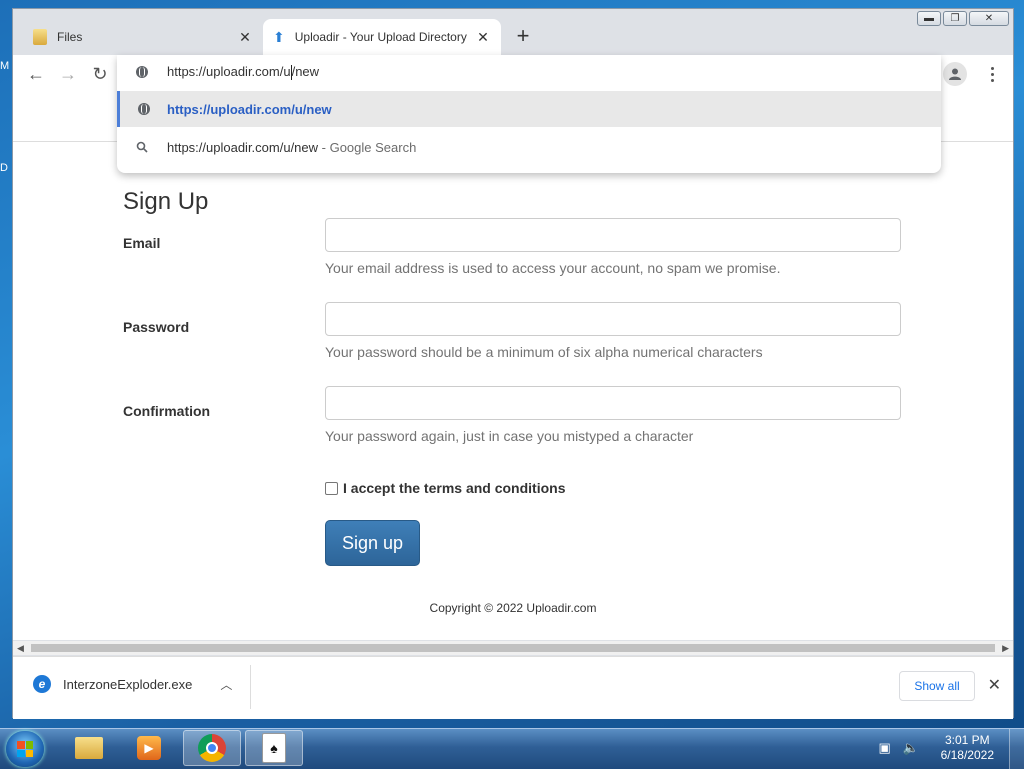 The image size is (1024, 769). I want to click on terms-row: I accept the terms and conditions, so click(445, 488).